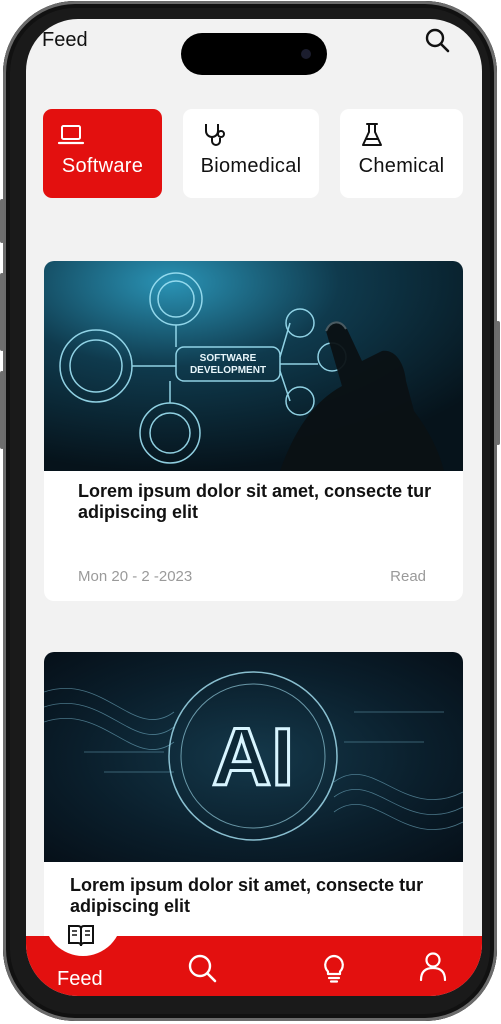 The width and height of the screenshot is (501, 1024). Describe the element at coordinates (372, 134) in the screenshot. I see `flask-icon` at that location.